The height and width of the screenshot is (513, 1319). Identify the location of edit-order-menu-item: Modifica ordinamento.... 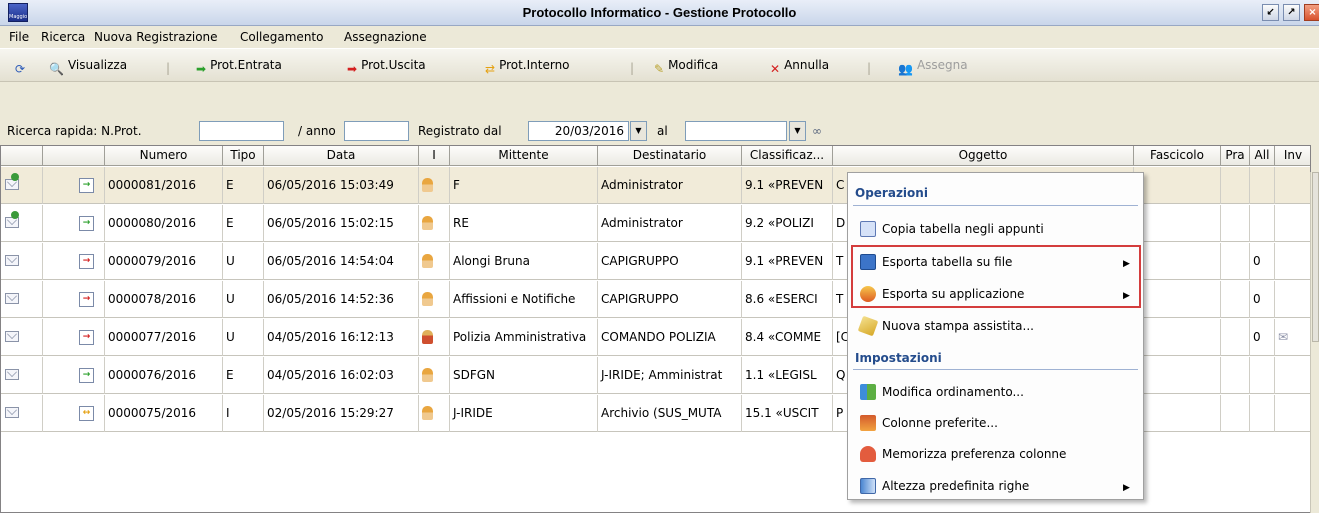
(942, 392).